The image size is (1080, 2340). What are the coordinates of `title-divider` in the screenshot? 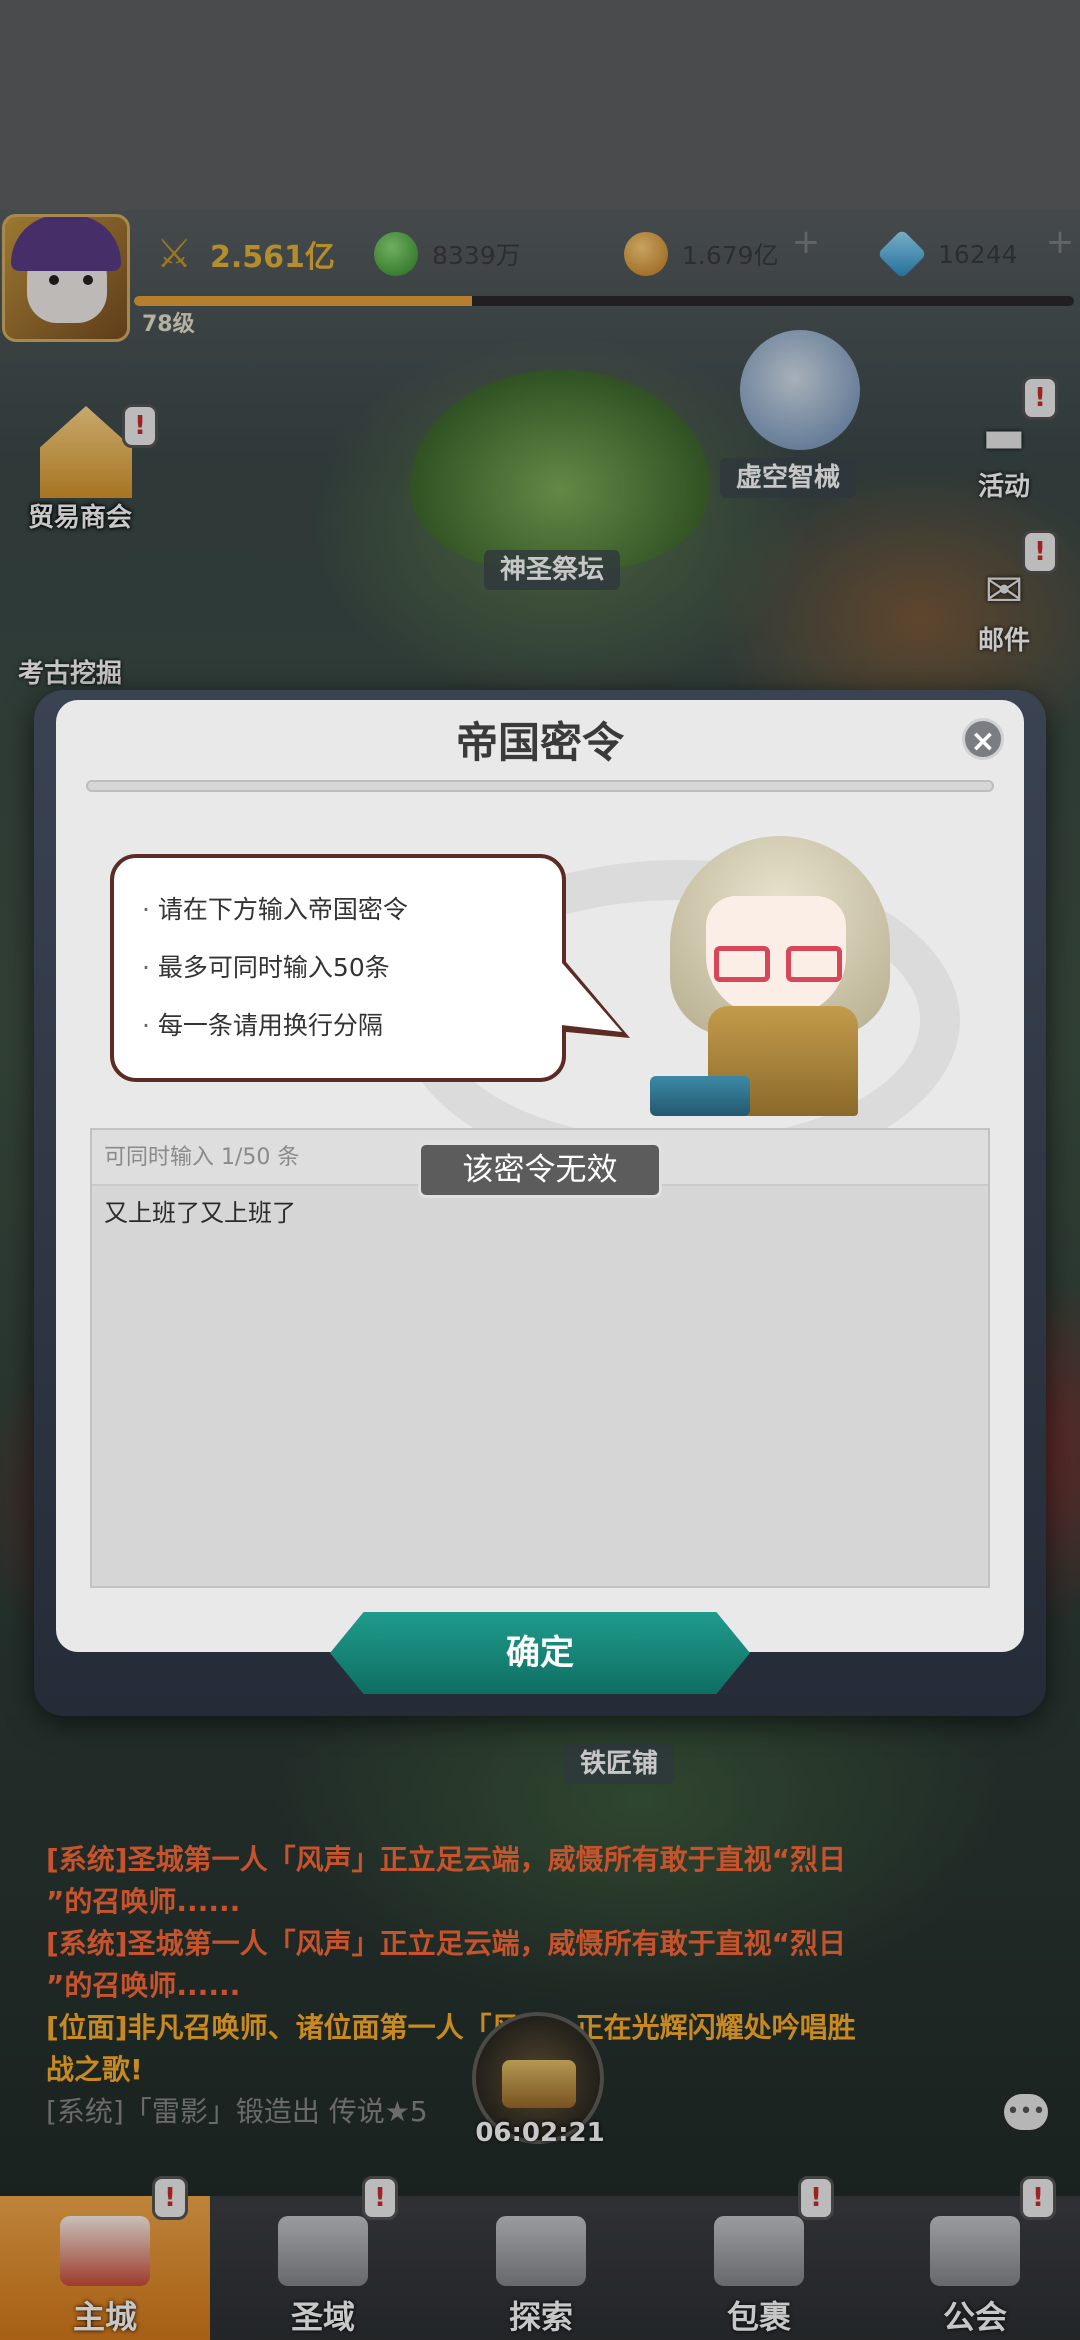 It's located at (540, 786).